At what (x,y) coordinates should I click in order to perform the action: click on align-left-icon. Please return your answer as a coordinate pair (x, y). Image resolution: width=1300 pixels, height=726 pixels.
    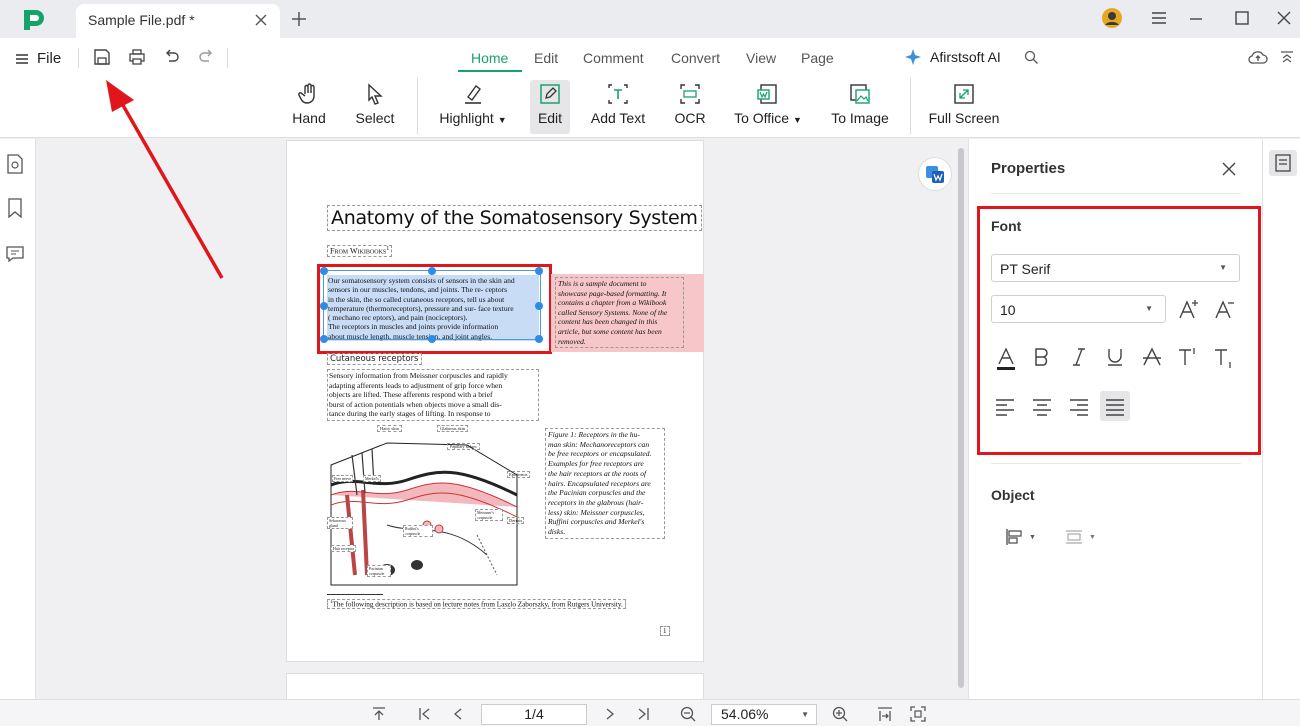
    Looking at the image, I should click on (1005, 407).